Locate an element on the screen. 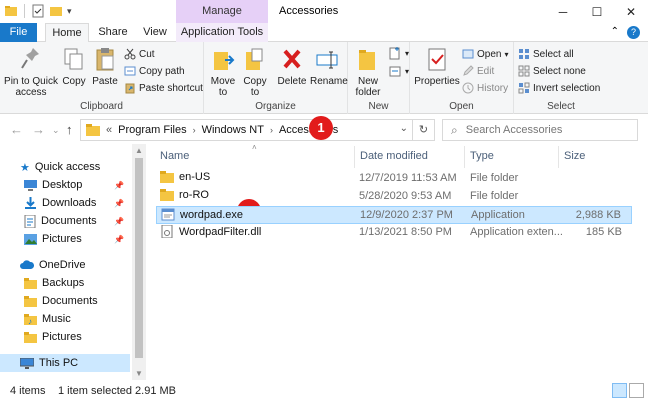 This screenshot has height=402, width=648. tab-view: View is located at coordinates (155, 32).